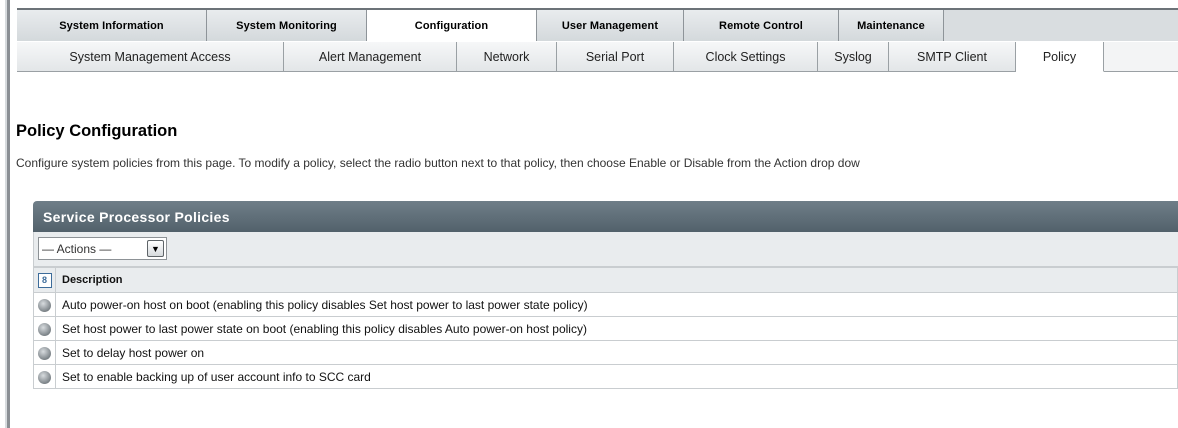 This screenshot has height=428, width=1178. I want to click on tab-system-management-access: System Management Access, so click(150, 57).